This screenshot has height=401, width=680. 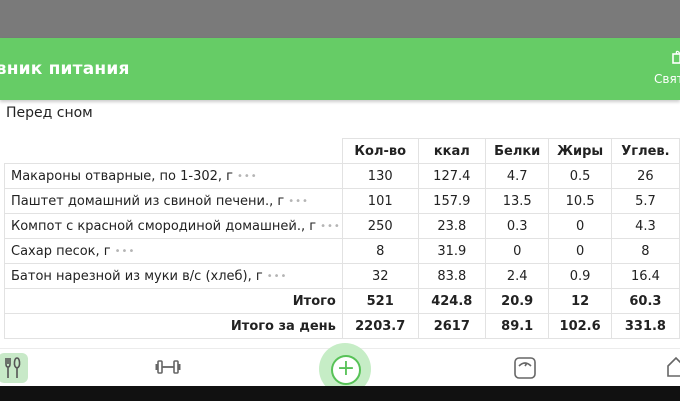 I want to click on food-name: Паштет домашний из свиной печени., г, so click(x=148, y=201).